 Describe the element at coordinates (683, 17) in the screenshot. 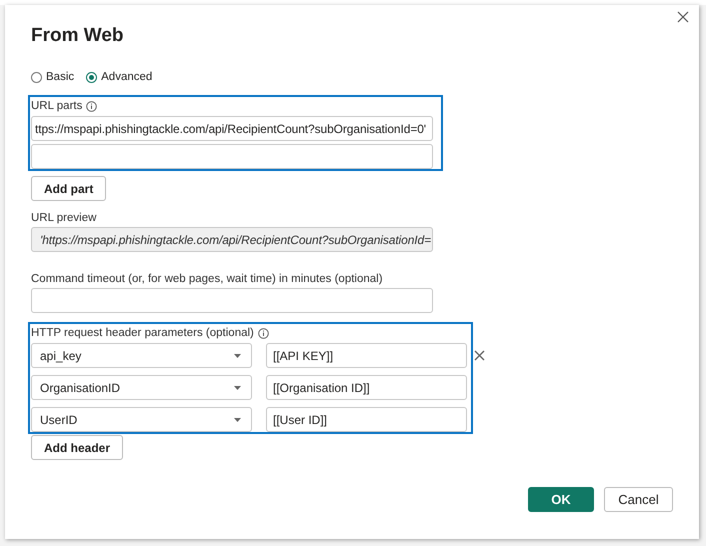

I see `close-icon` at that location.